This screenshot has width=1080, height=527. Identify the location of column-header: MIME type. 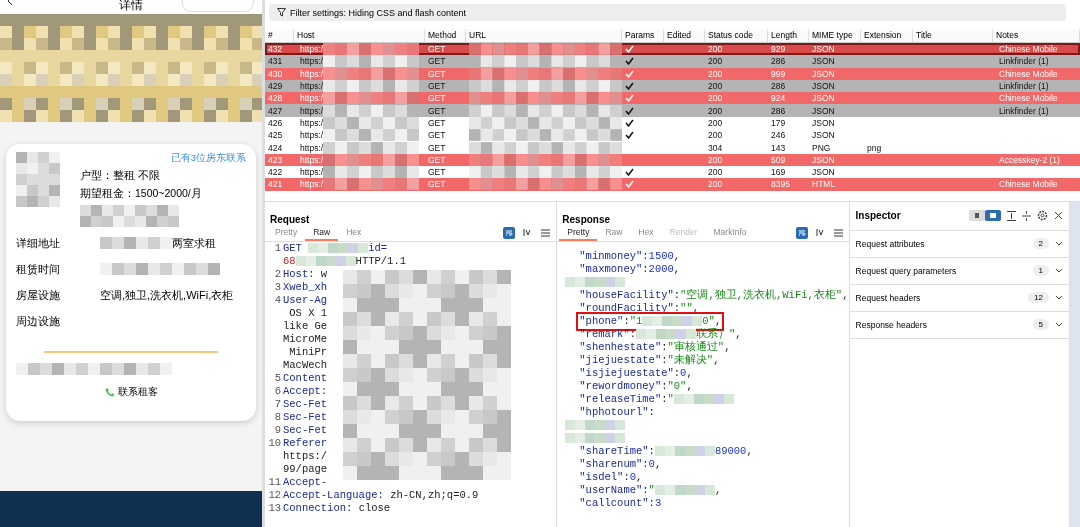
(835, 35).